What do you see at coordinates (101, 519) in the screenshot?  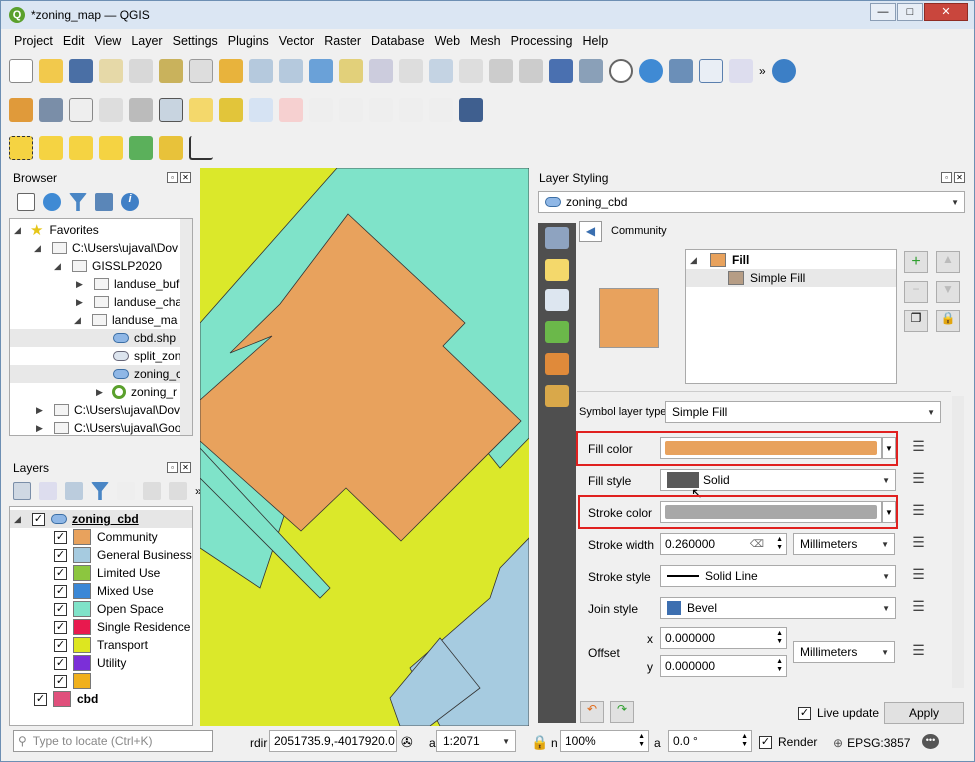 I see `layer-item-zoning-cbd: ◢ ✓ zoning_cbd` at bounding box center [101, 519].